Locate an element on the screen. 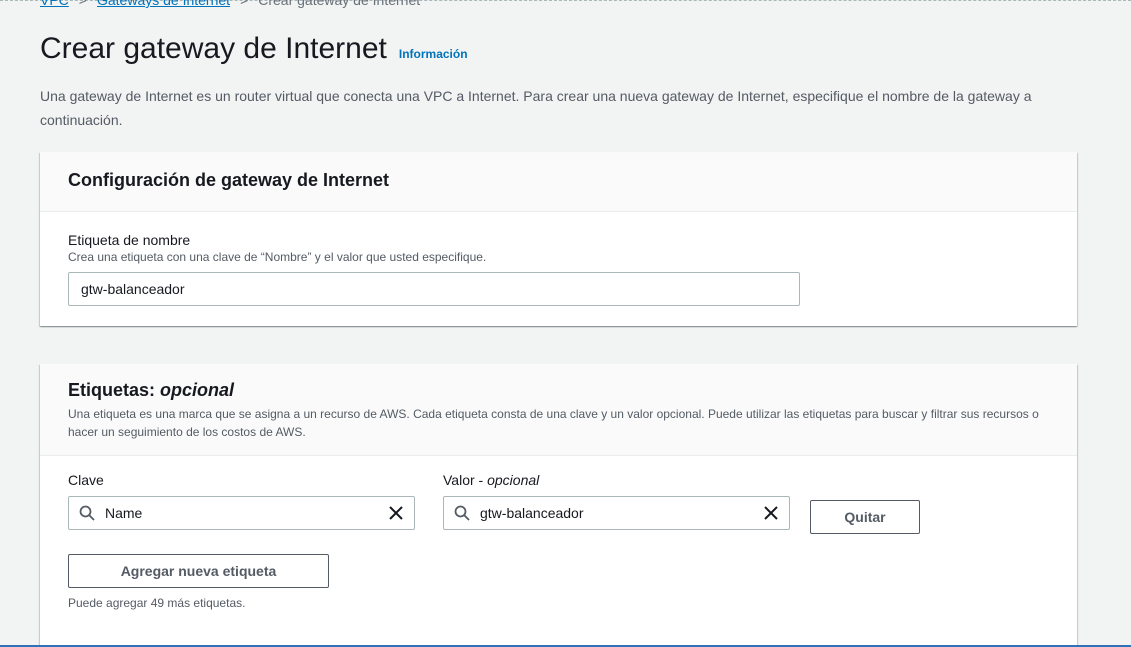  tag-key-column: Clave Name is located at coordinates (241, 503).